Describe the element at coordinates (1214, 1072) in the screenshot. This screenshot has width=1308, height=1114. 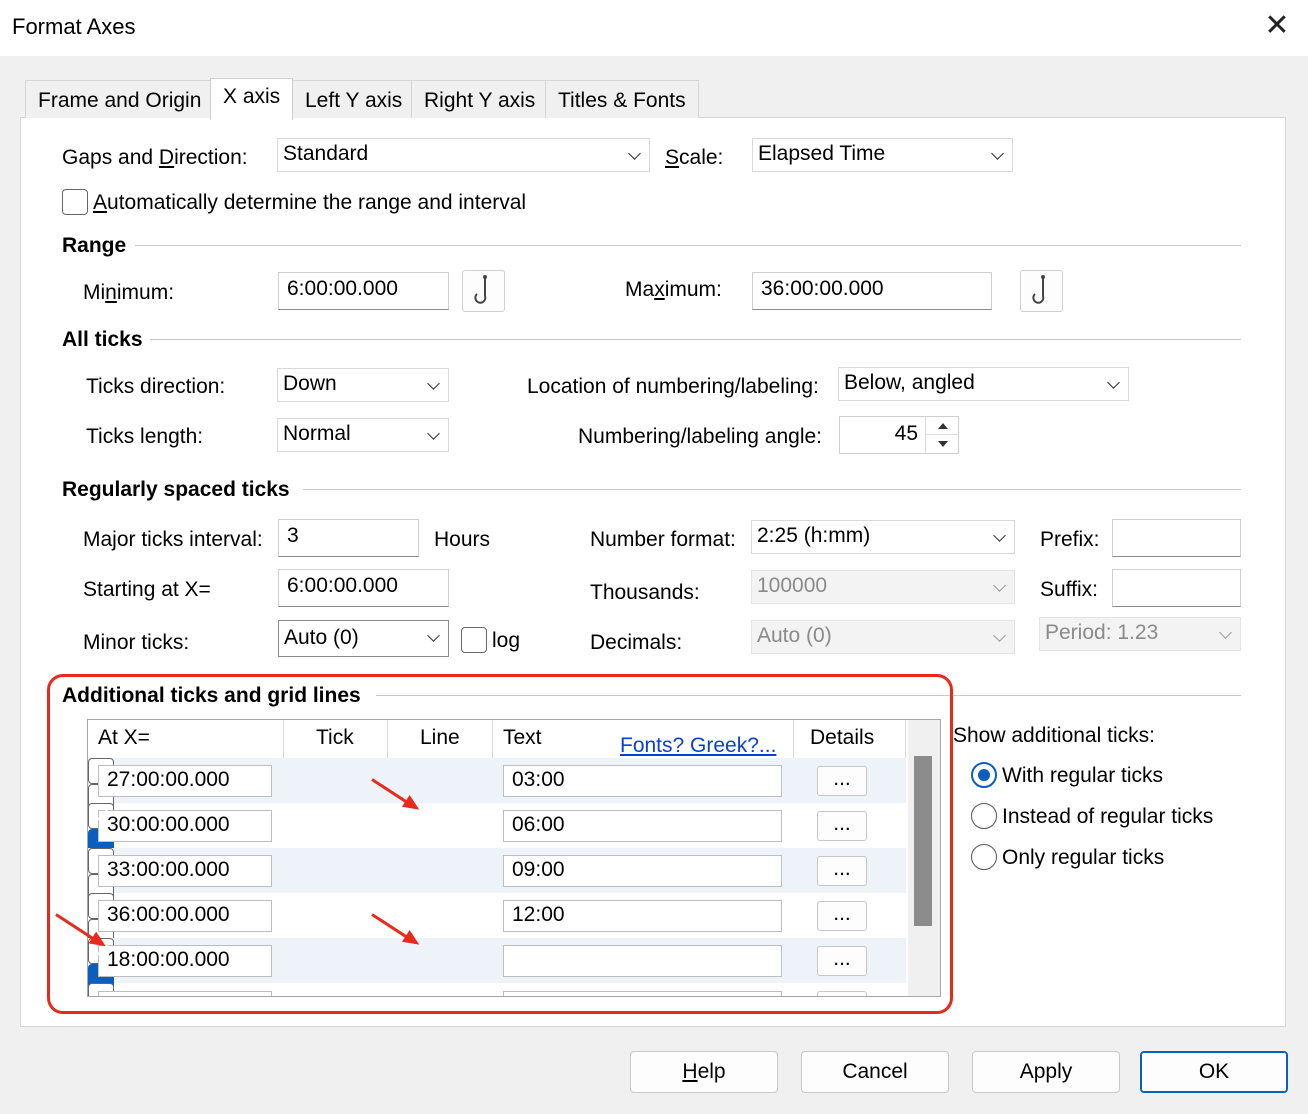
I see `ok-button: OK` at that location.